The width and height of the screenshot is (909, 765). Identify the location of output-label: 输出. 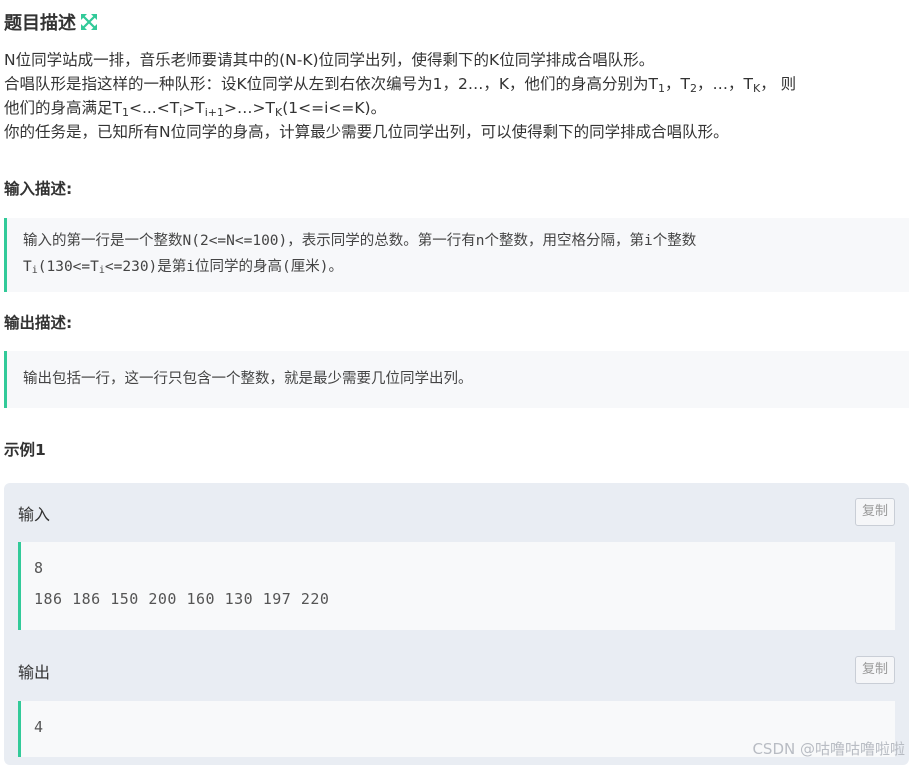
(34, 672).